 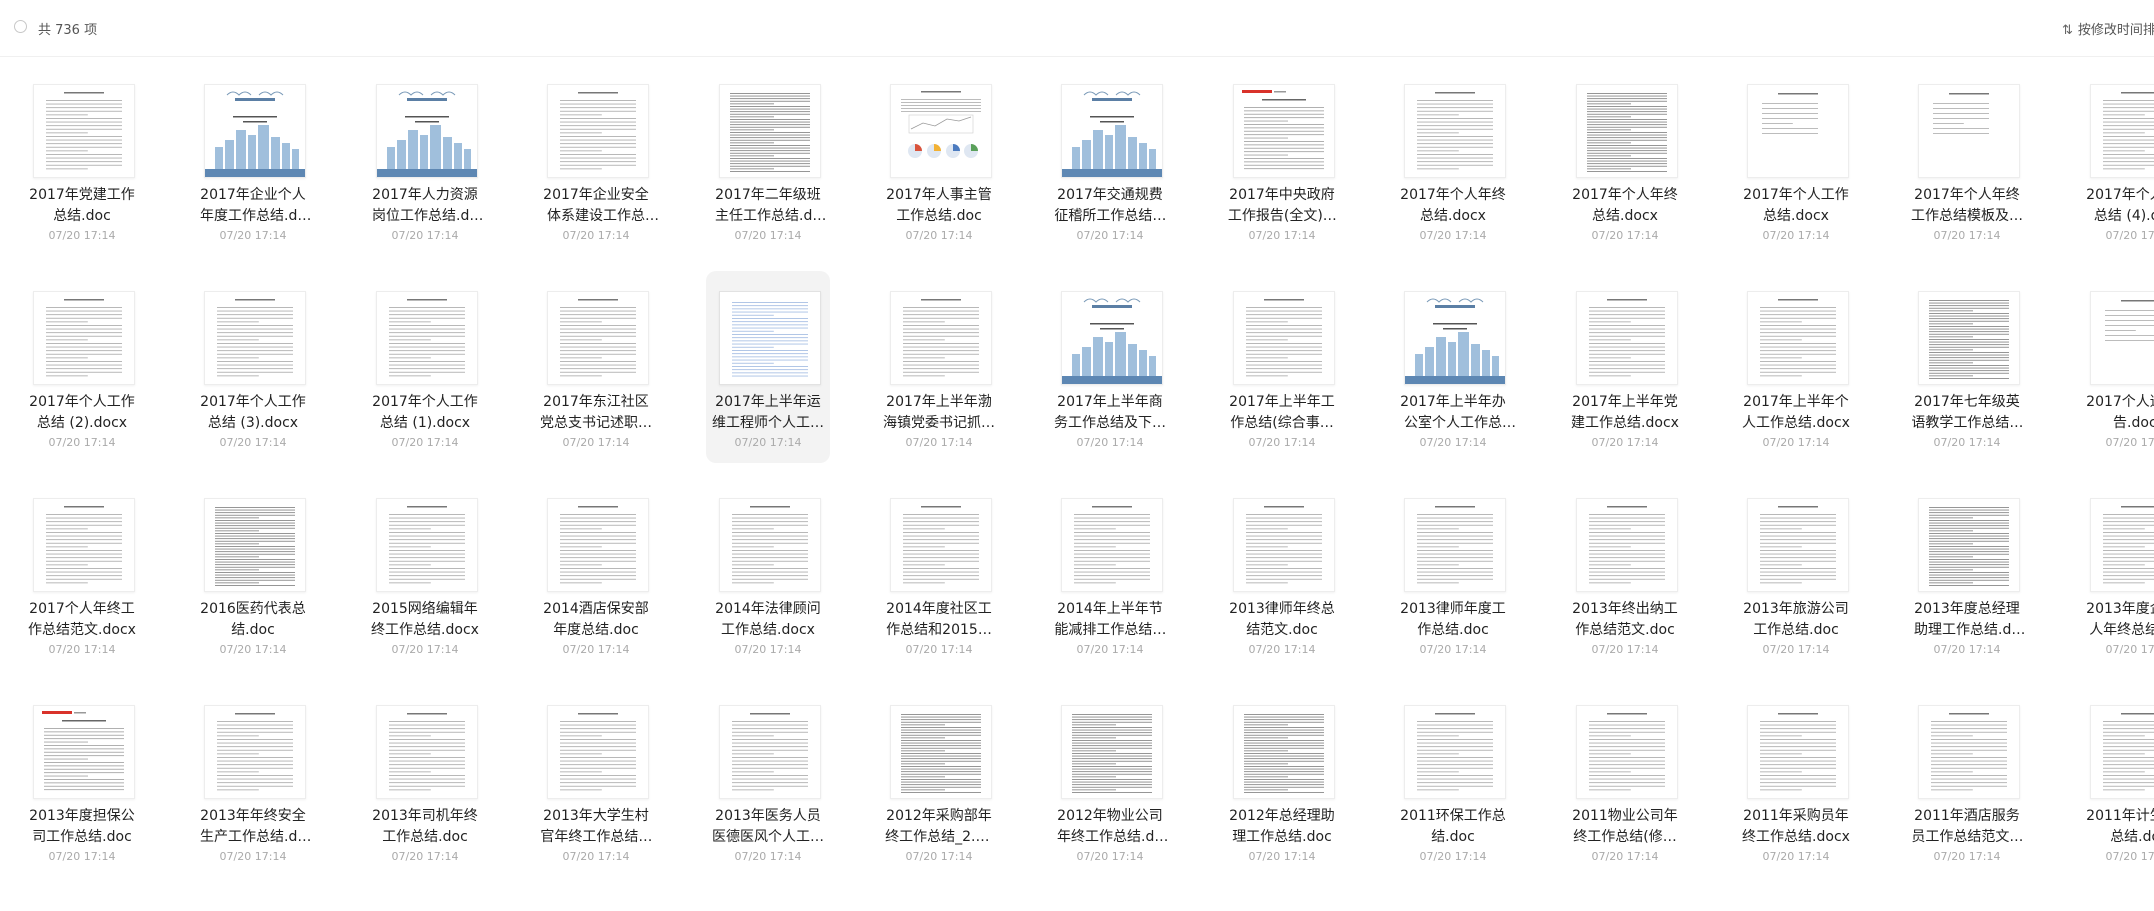 What do you see at coordinates (82, 412) in the screenshot?
I see `file-name: 2017年个人工作总结 (2).docx` at bounding box center [82, 412].